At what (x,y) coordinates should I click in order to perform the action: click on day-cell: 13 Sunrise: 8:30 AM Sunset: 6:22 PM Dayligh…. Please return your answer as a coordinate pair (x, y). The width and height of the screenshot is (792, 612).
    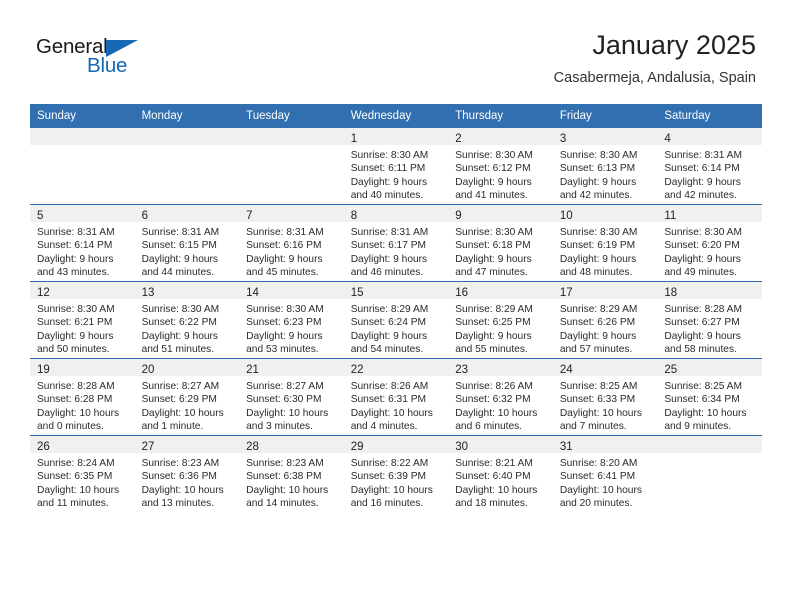
    Looking at the image, I should click on (187, 320).